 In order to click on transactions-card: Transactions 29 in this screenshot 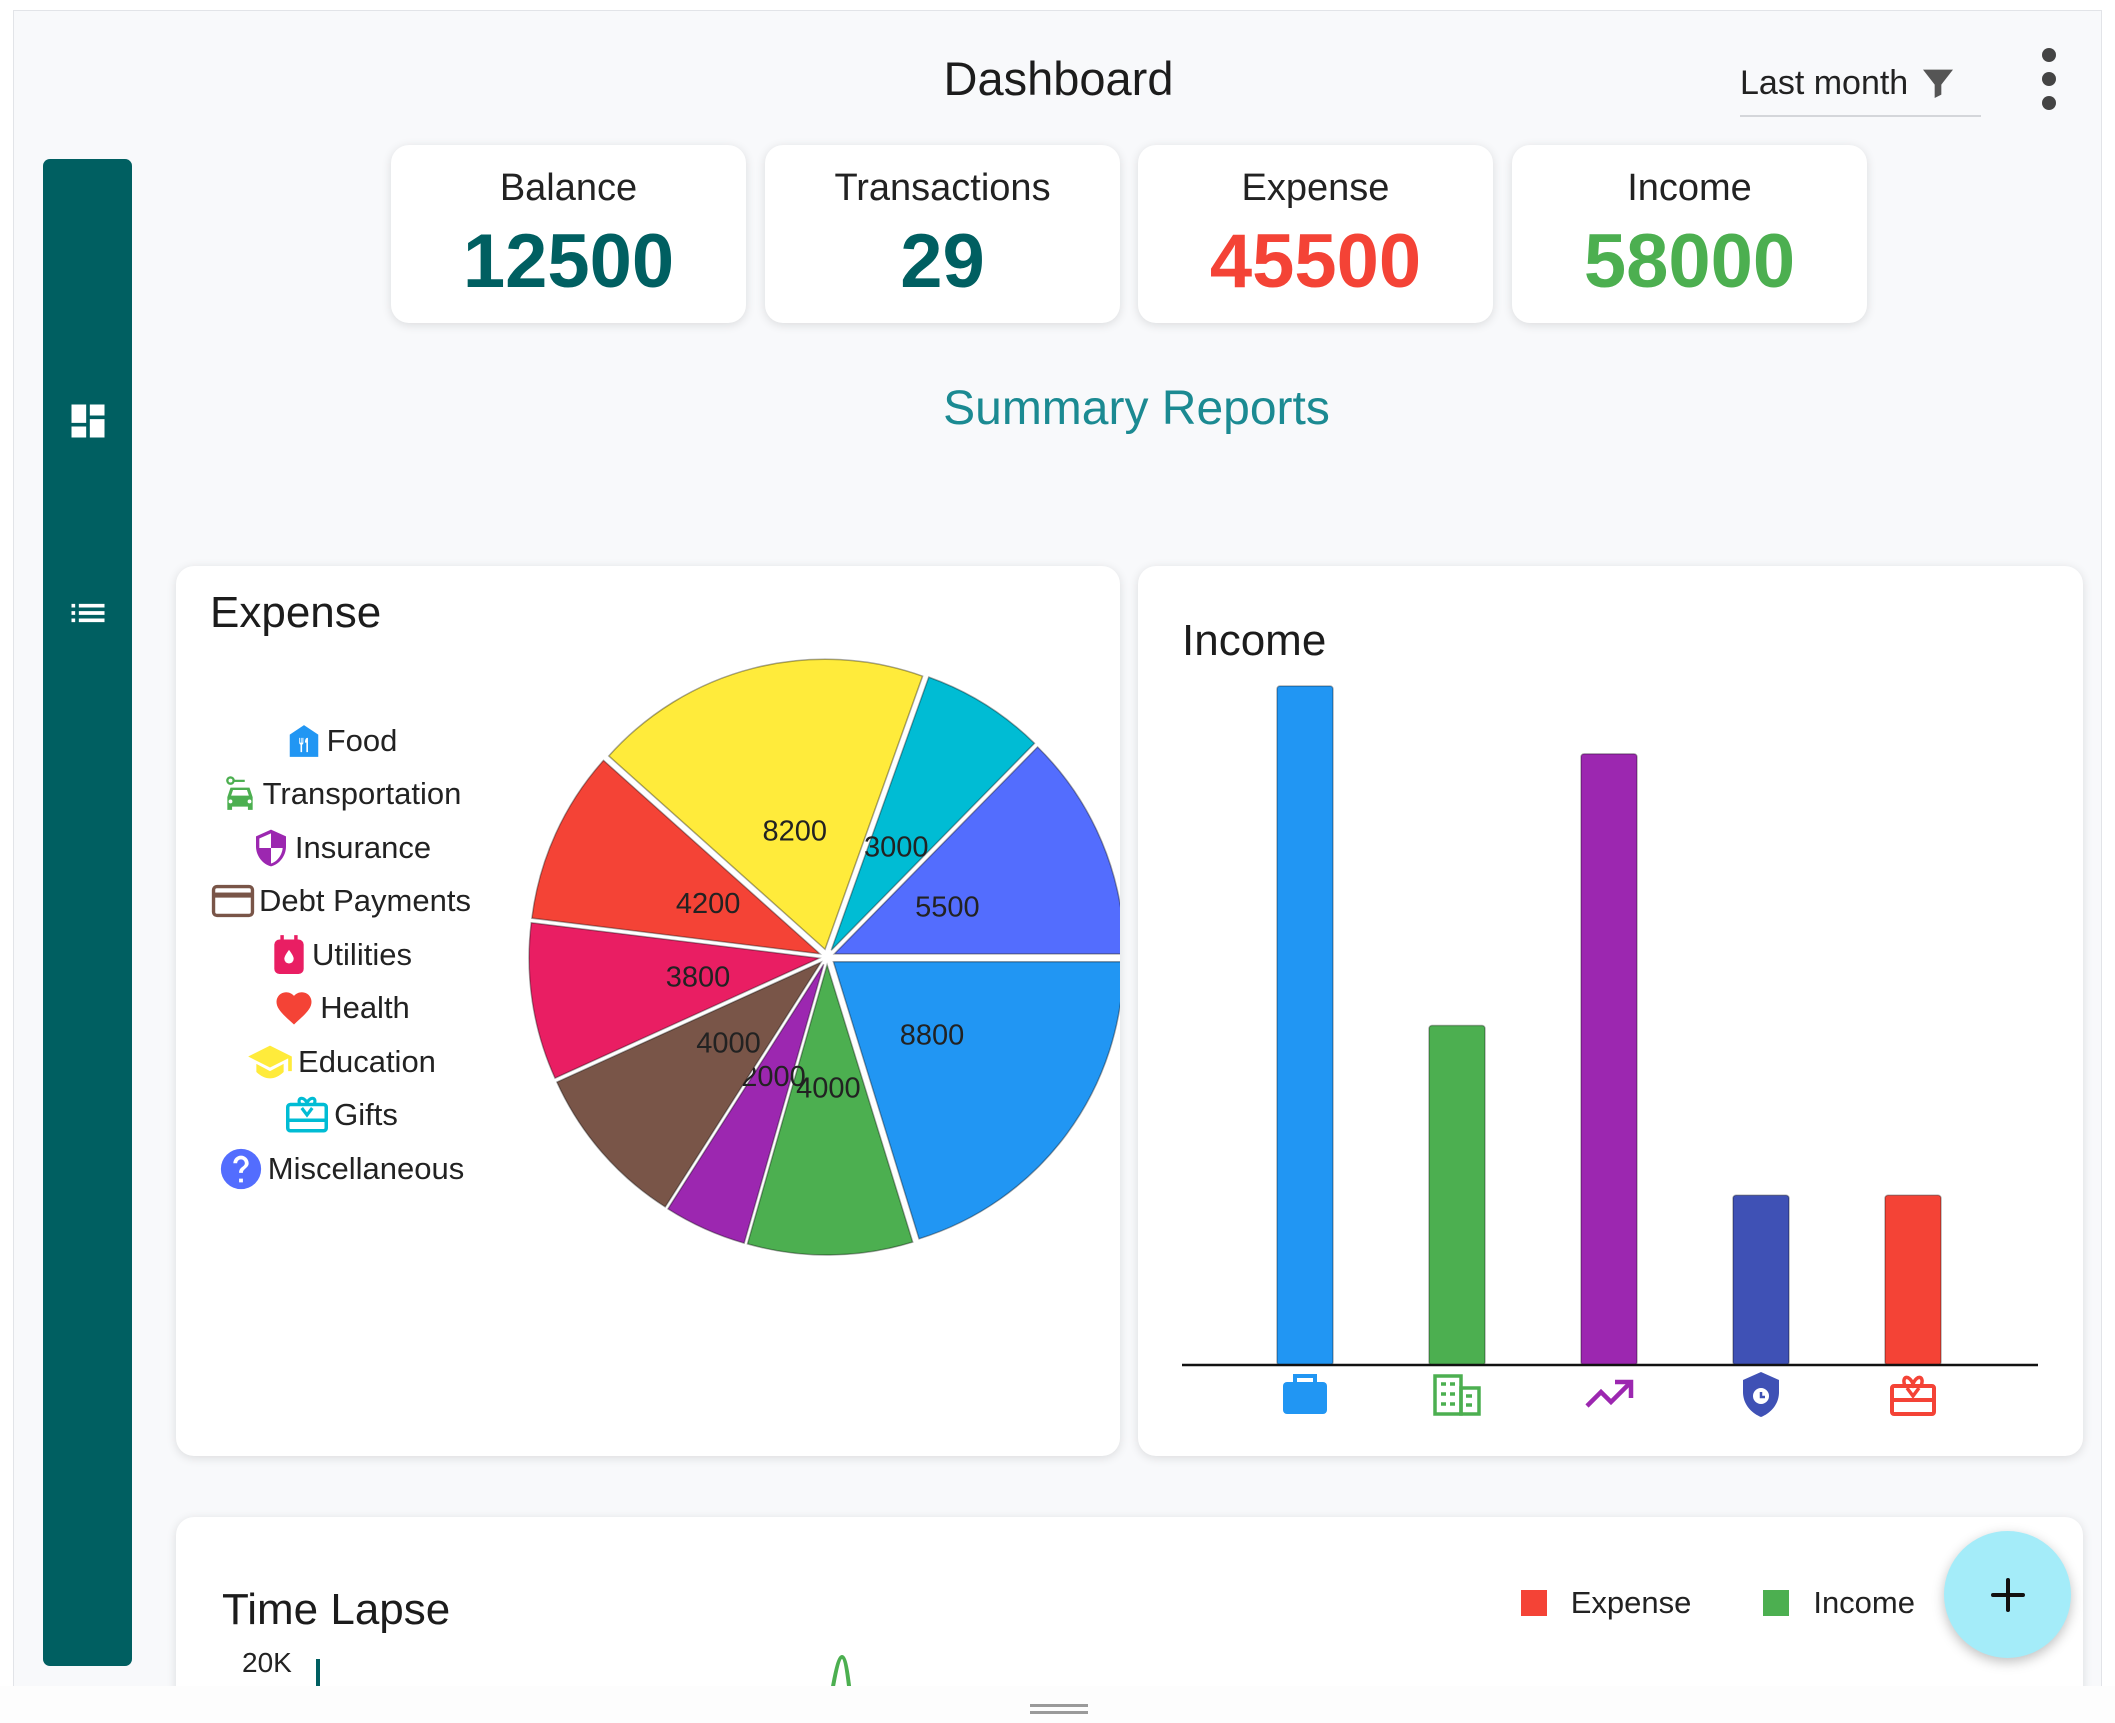, I will do `click(942, 234)`.